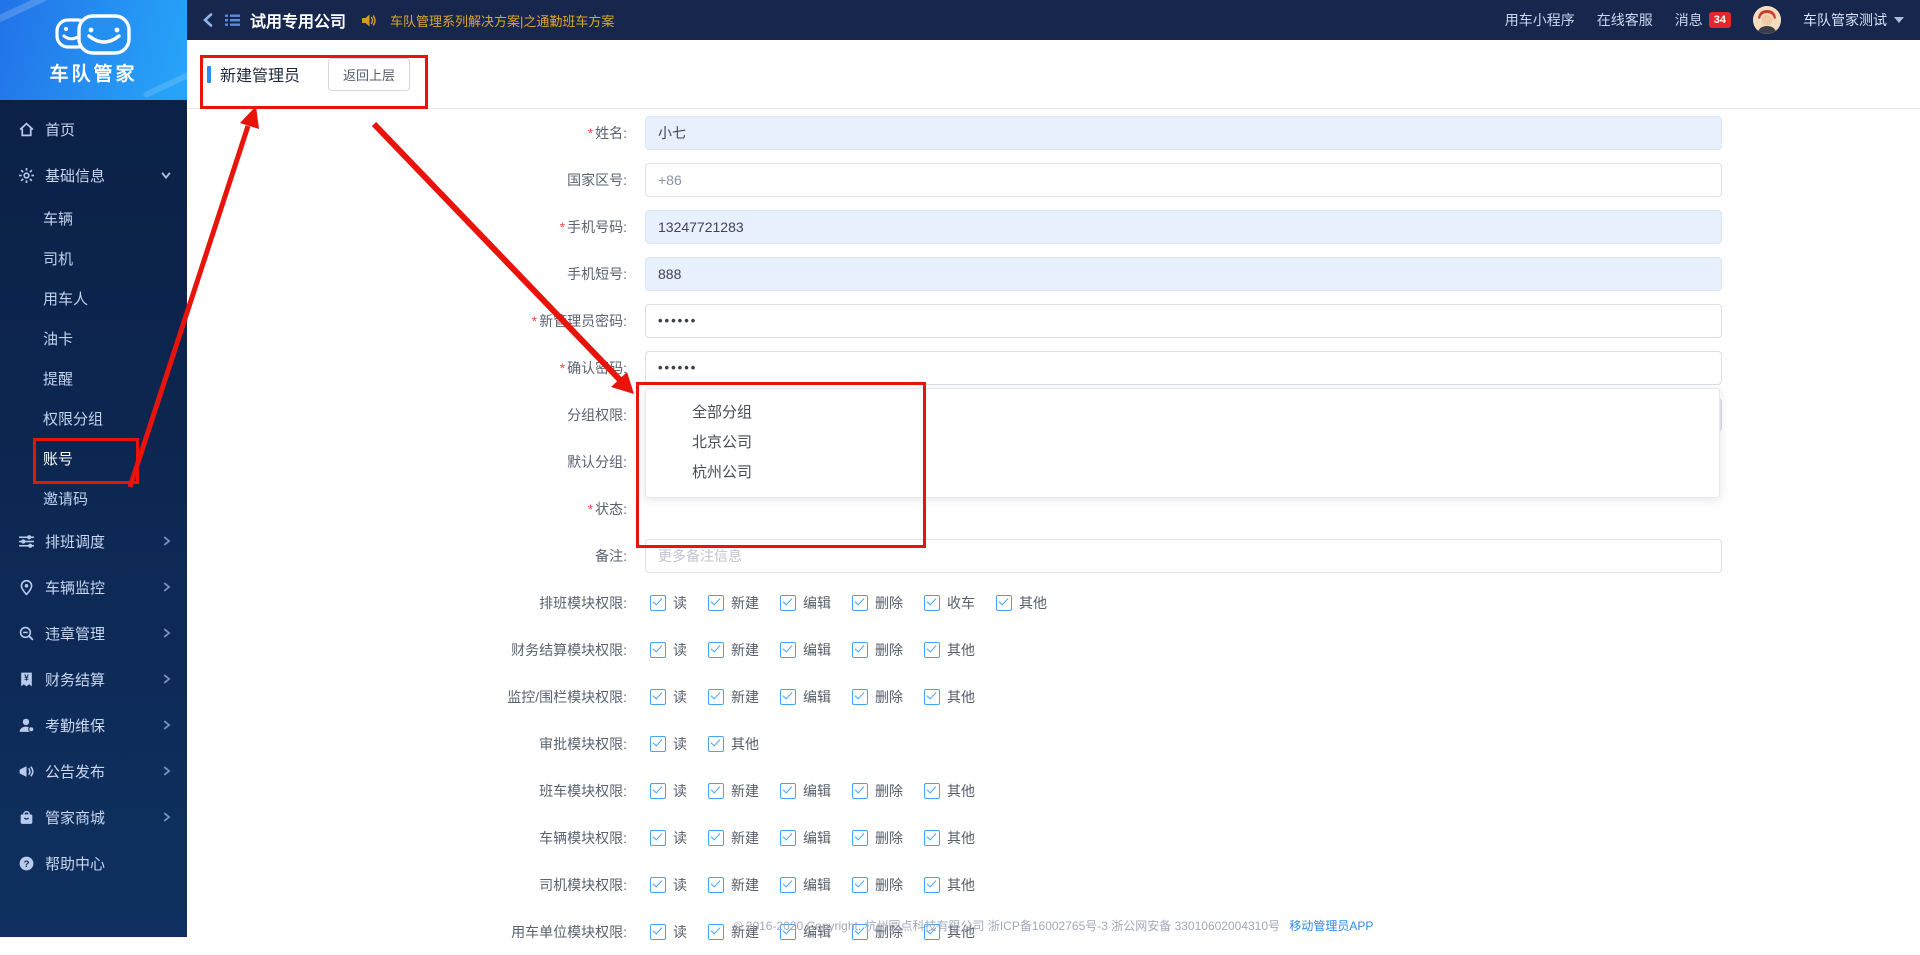  Describe the element at coordinates (93, 378) in the screenshot. I see `sidebar-subitem-提醒: 提醒` at that location.